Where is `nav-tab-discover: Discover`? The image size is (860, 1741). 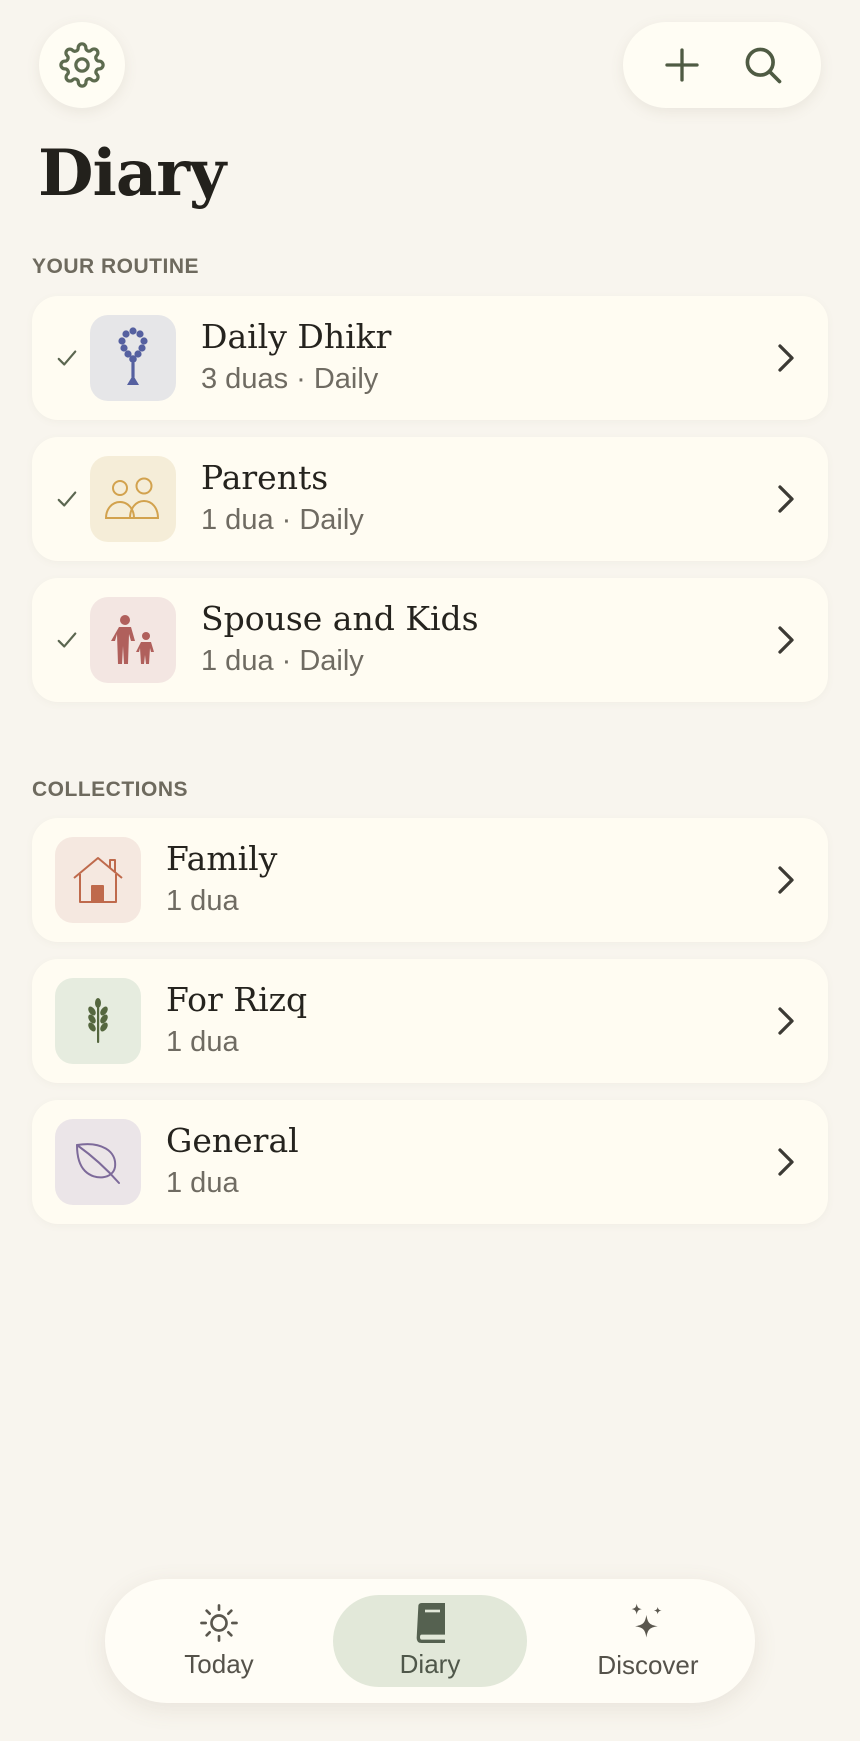 nav-tab-discover: Discover is located at coordinates (648, 1641).